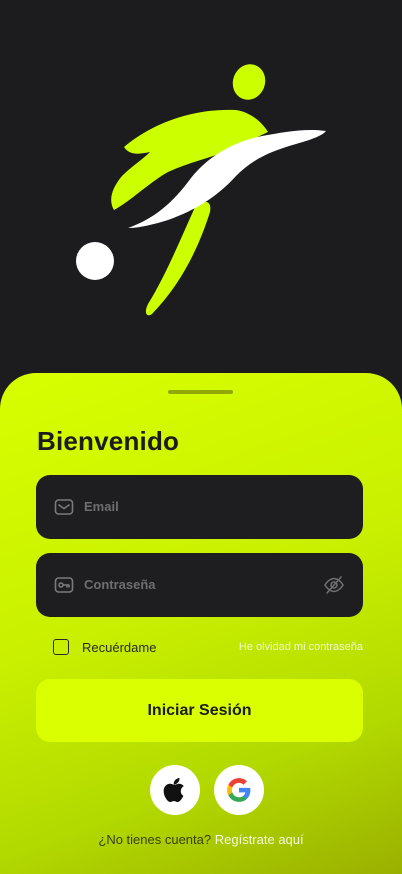 This screenshot has width=402, height=874. Describe the element at coordinates (334, 585) in the screenshot. I see `eye-off-icon` at that location.